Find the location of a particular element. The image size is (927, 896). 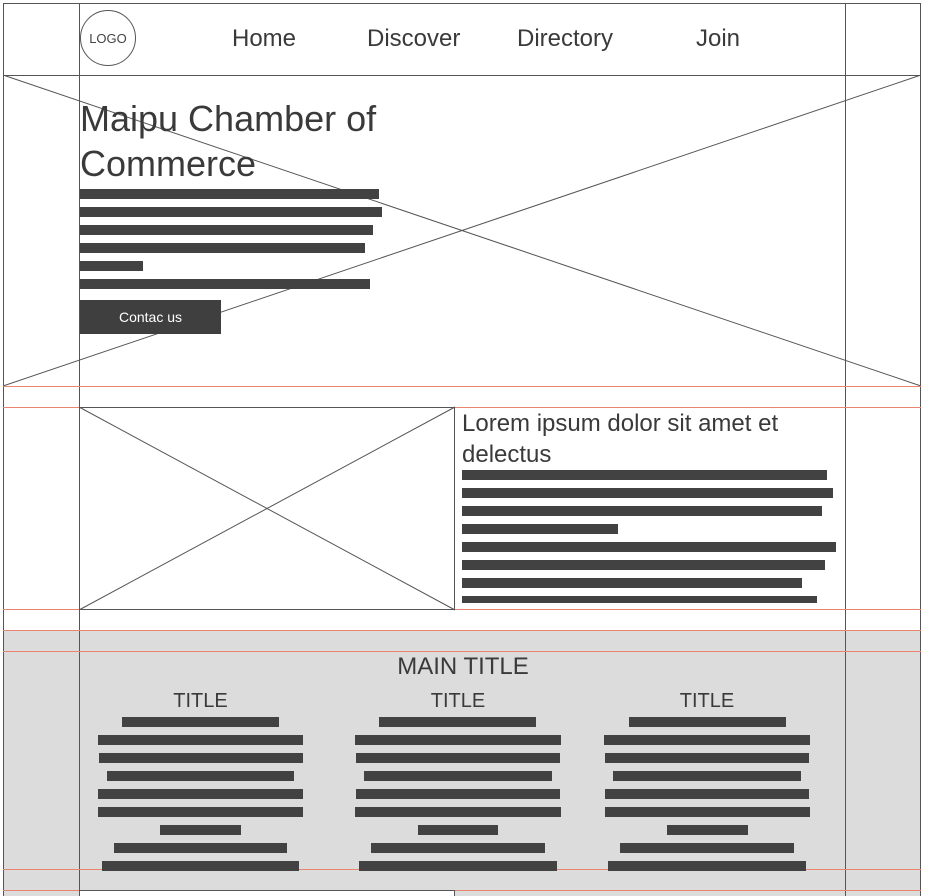

logo: LOGO is located at coordinates (108, 38).